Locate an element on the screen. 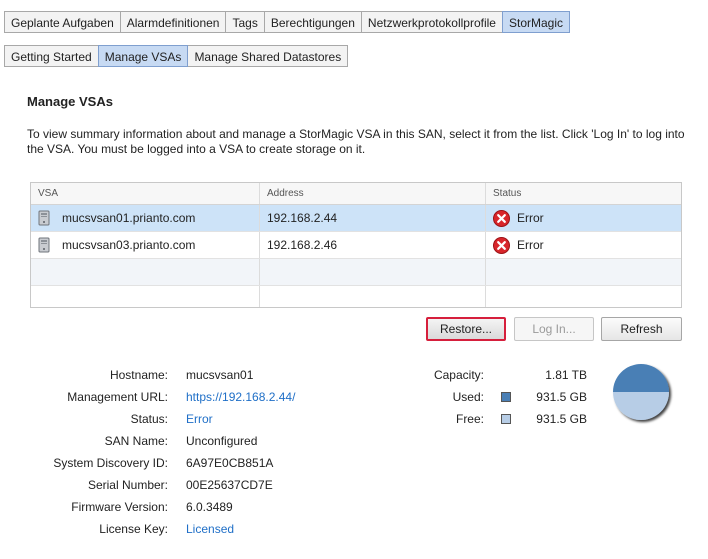 The height and width of the screenshot is (559, 708). vsa-cell: mucsvsan03.prianto.com is located at coordinates (145, 245).